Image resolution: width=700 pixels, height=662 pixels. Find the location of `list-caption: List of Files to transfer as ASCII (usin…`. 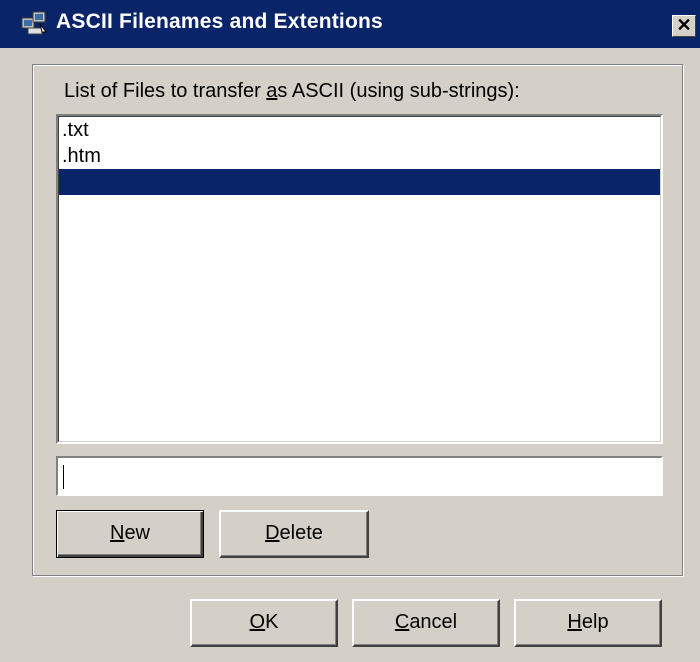

list-caption: List of Files to transfer as ASCII (usin… is located at coordinates (292, 91).